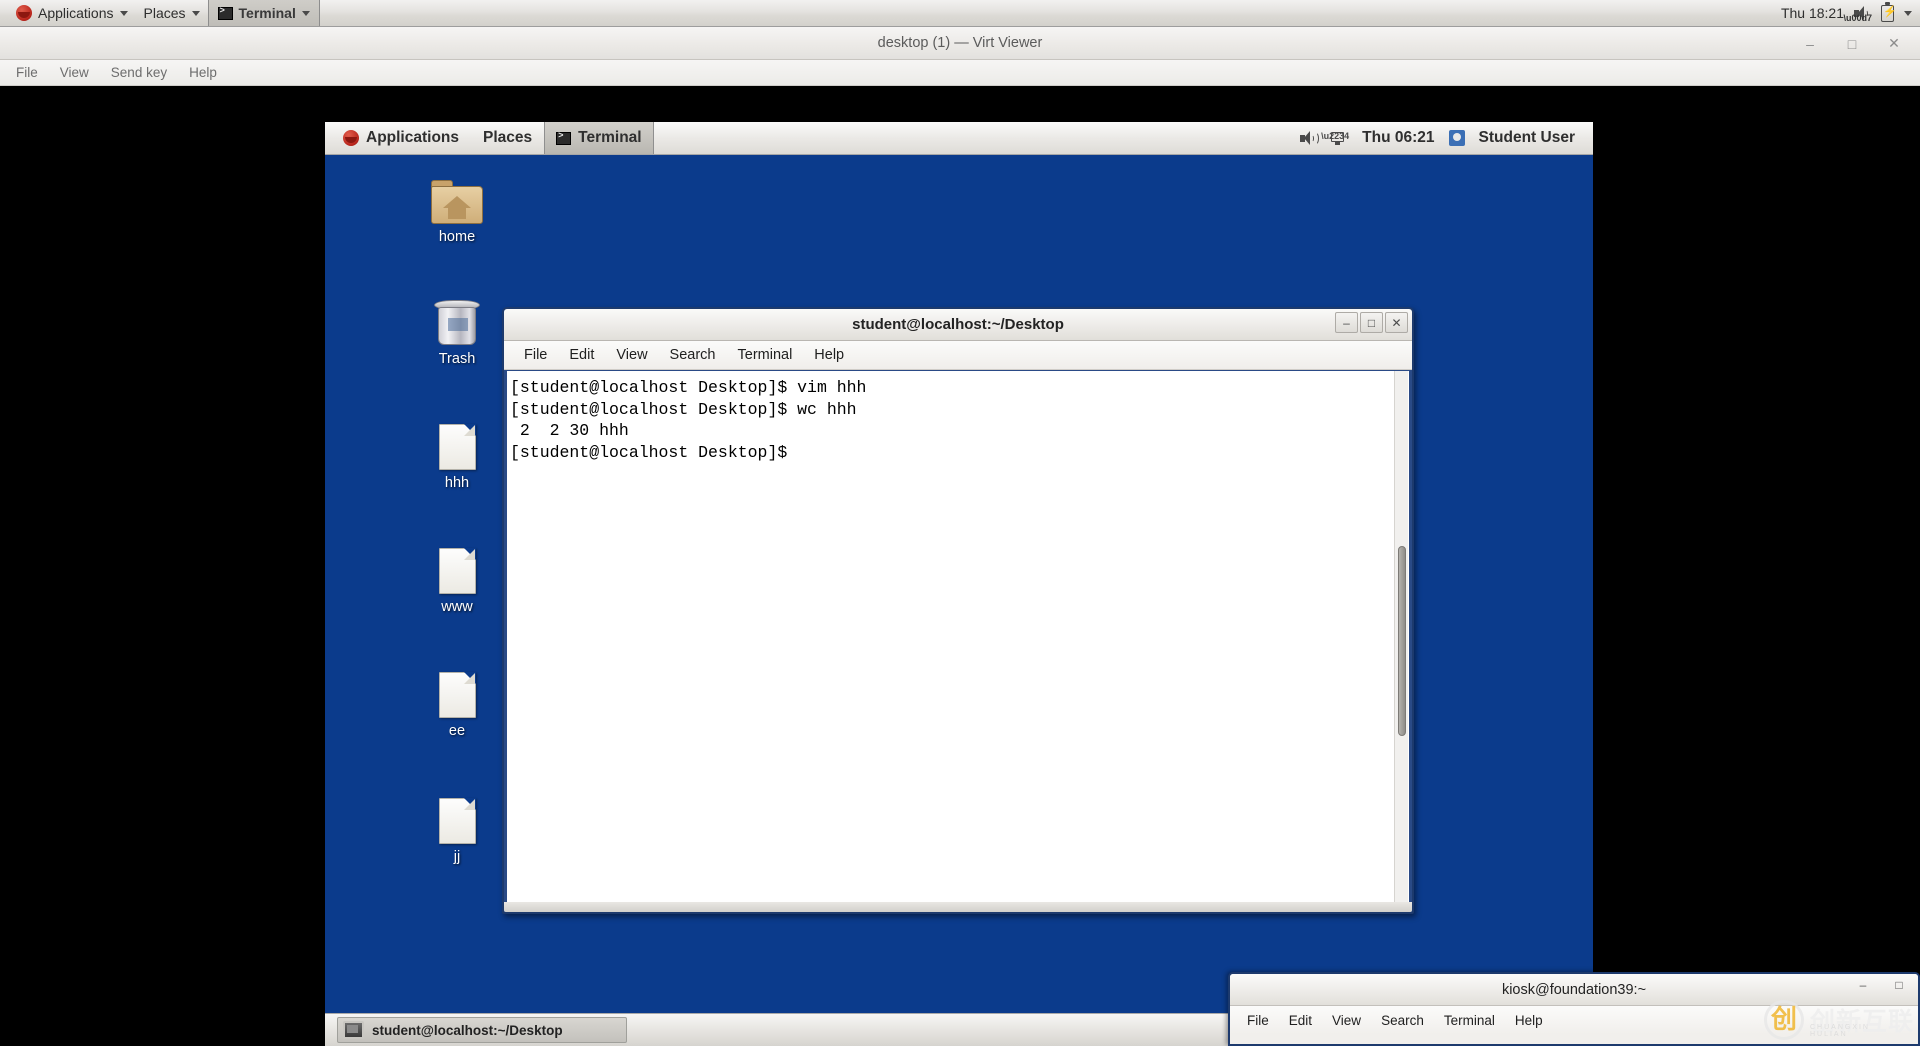  I want to click on virt-viewer-titlebar: desktop (1) — Virt Viewer – □ ✕, so click(960, 43).